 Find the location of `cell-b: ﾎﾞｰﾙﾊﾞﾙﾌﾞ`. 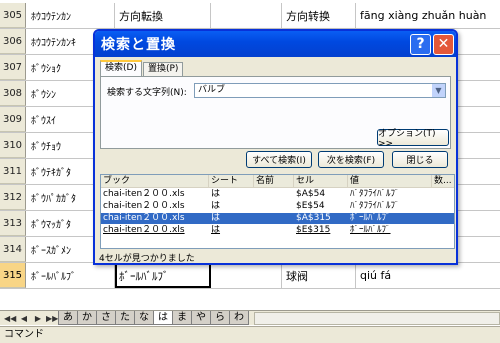

cell-b: ﾎﾞｰﾙﾊﾞﾙﾌﾞ is located at coordinates (163, 275).